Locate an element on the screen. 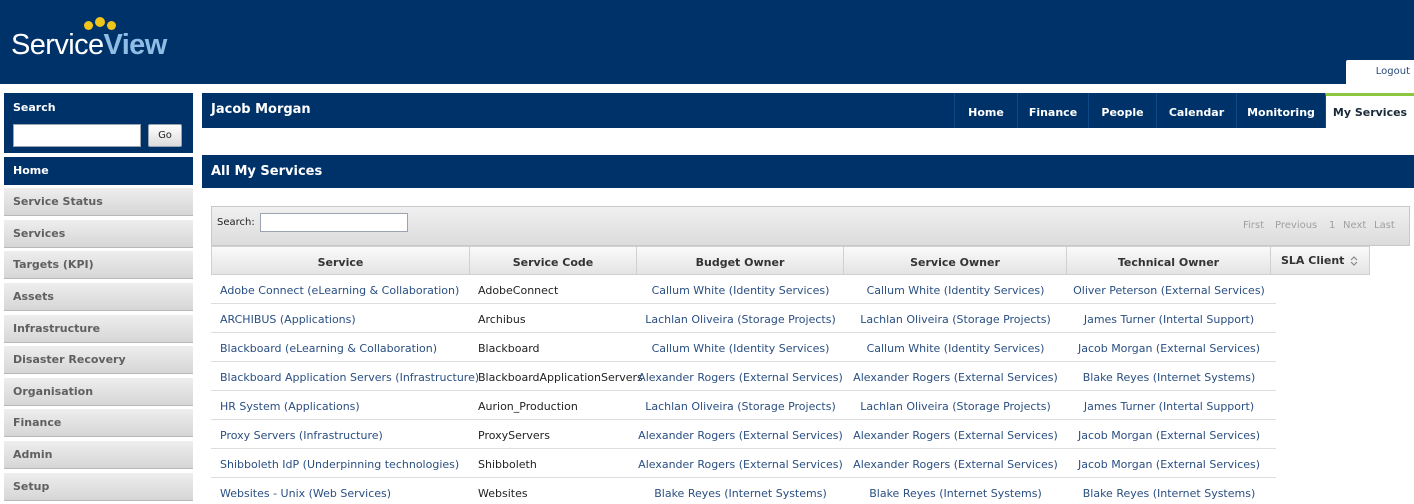  pager-first: First is located at coordinates (1253, 225).